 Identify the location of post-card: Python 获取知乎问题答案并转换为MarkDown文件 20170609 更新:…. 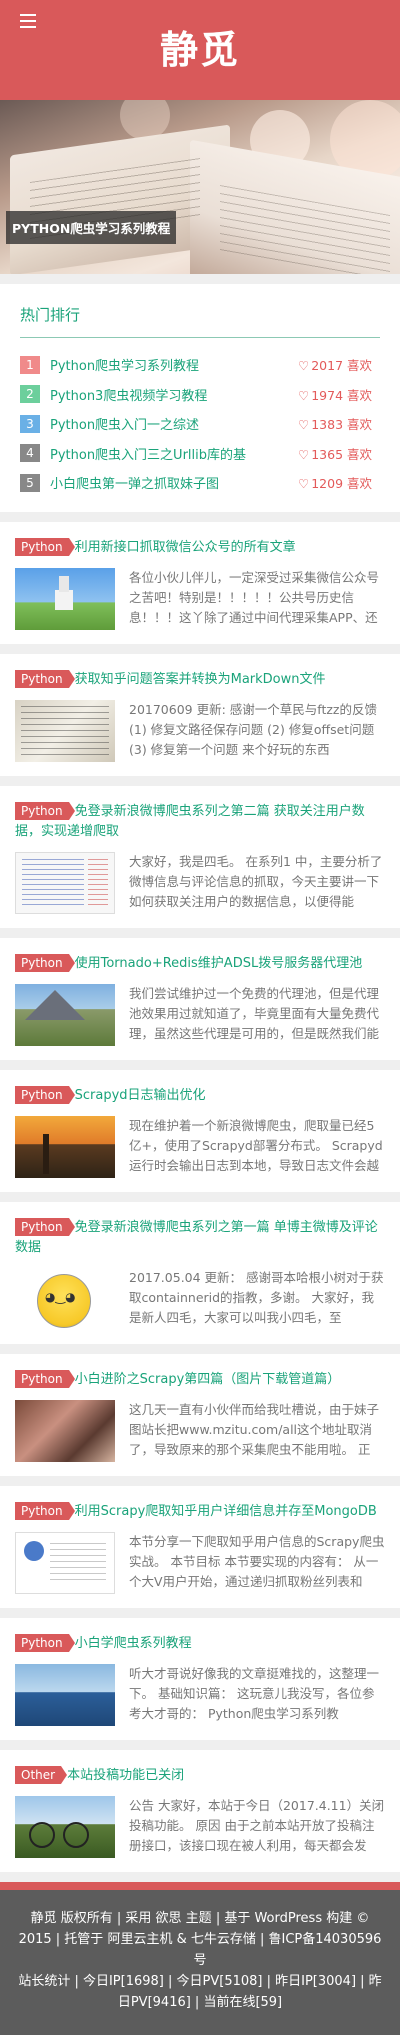
(200, 714).